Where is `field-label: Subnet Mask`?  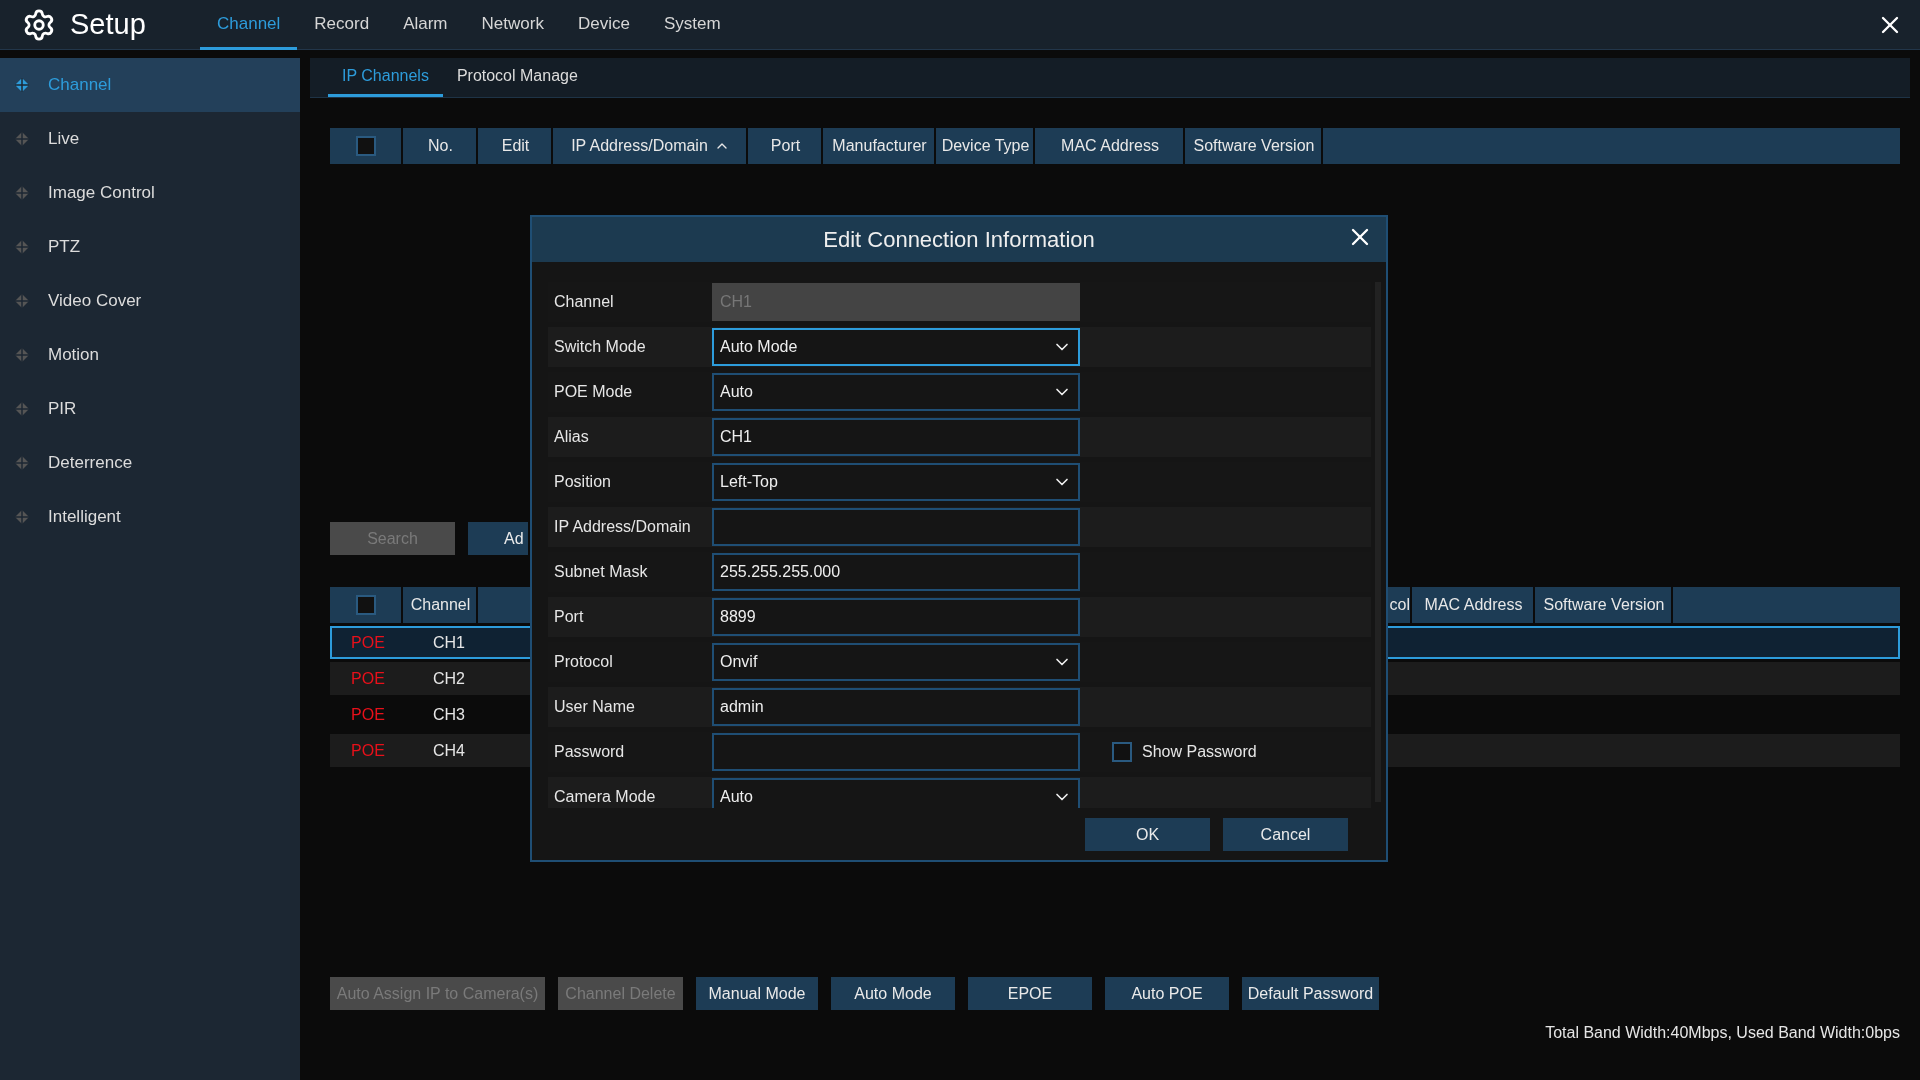 field-label: Subnet Mask is located at coordinates (601, 572).